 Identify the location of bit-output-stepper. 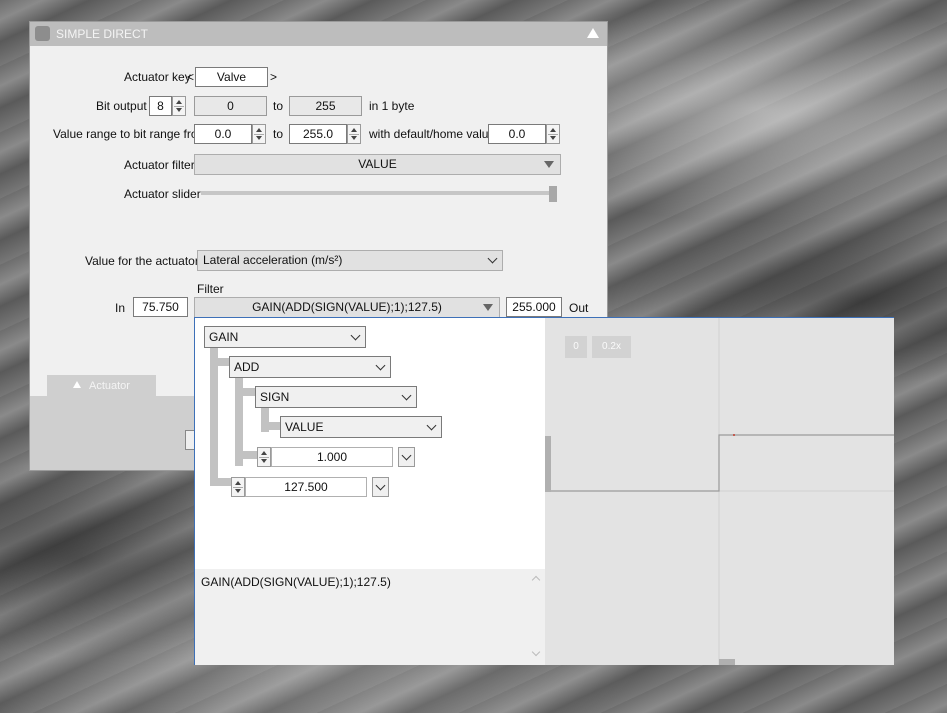
(179, 106).